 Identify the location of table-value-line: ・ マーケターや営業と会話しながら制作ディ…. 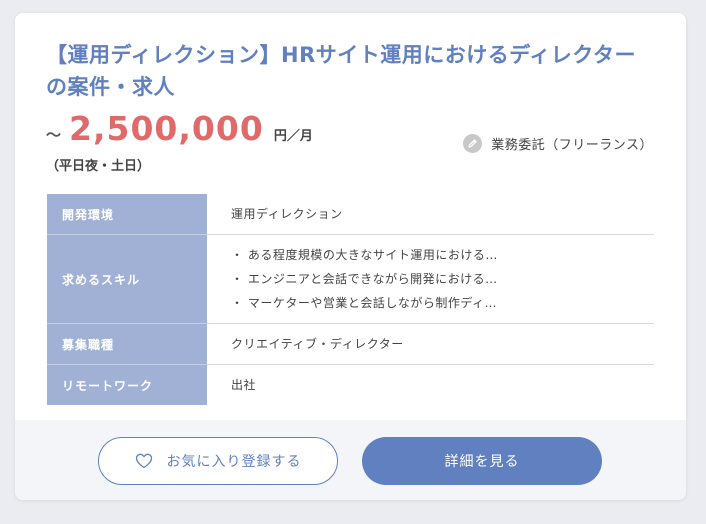
(364, 303).